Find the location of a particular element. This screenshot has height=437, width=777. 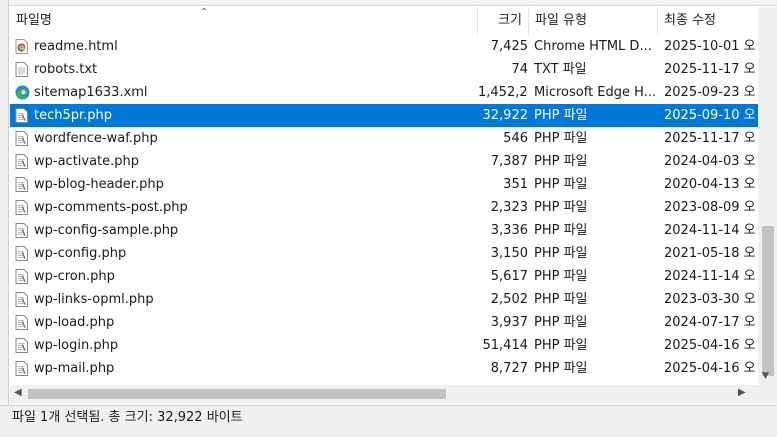

scroll-right-arrow-icon: ▶ is located at coordinates (742, 392).